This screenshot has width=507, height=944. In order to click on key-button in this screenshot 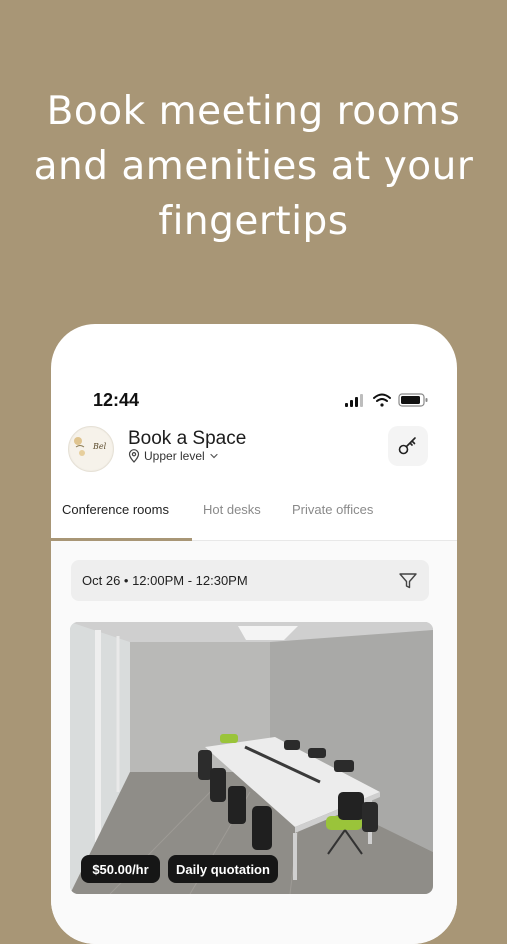, I will do `click(408, 446)`.